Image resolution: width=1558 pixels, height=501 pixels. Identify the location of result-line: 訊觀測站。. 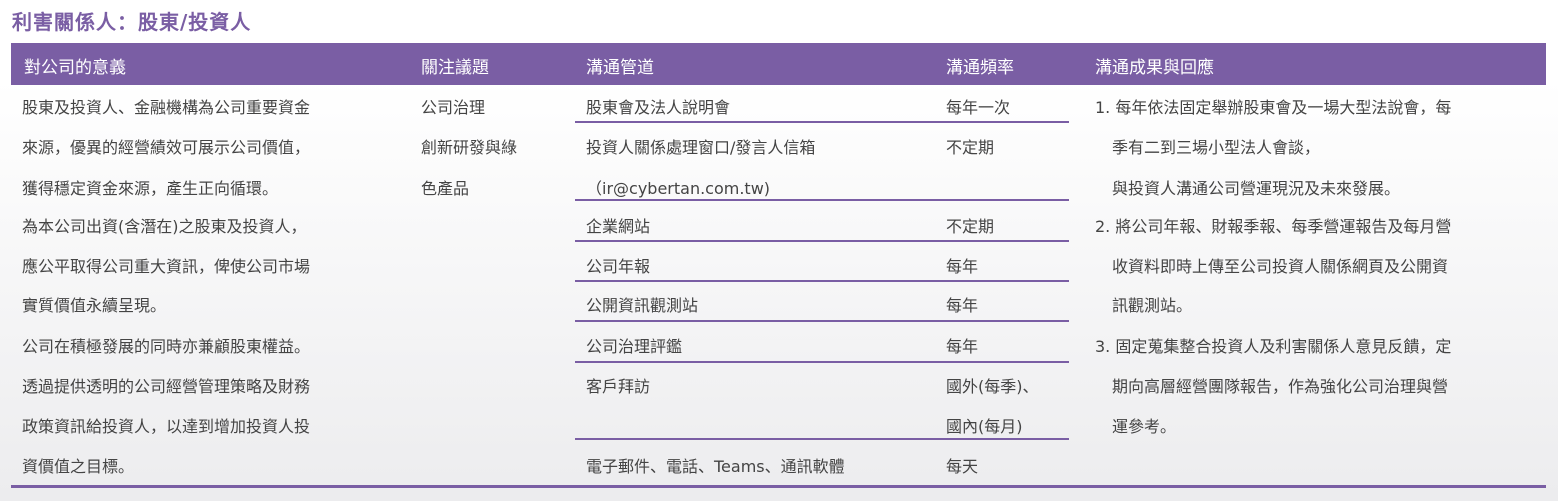
(1152, 305).